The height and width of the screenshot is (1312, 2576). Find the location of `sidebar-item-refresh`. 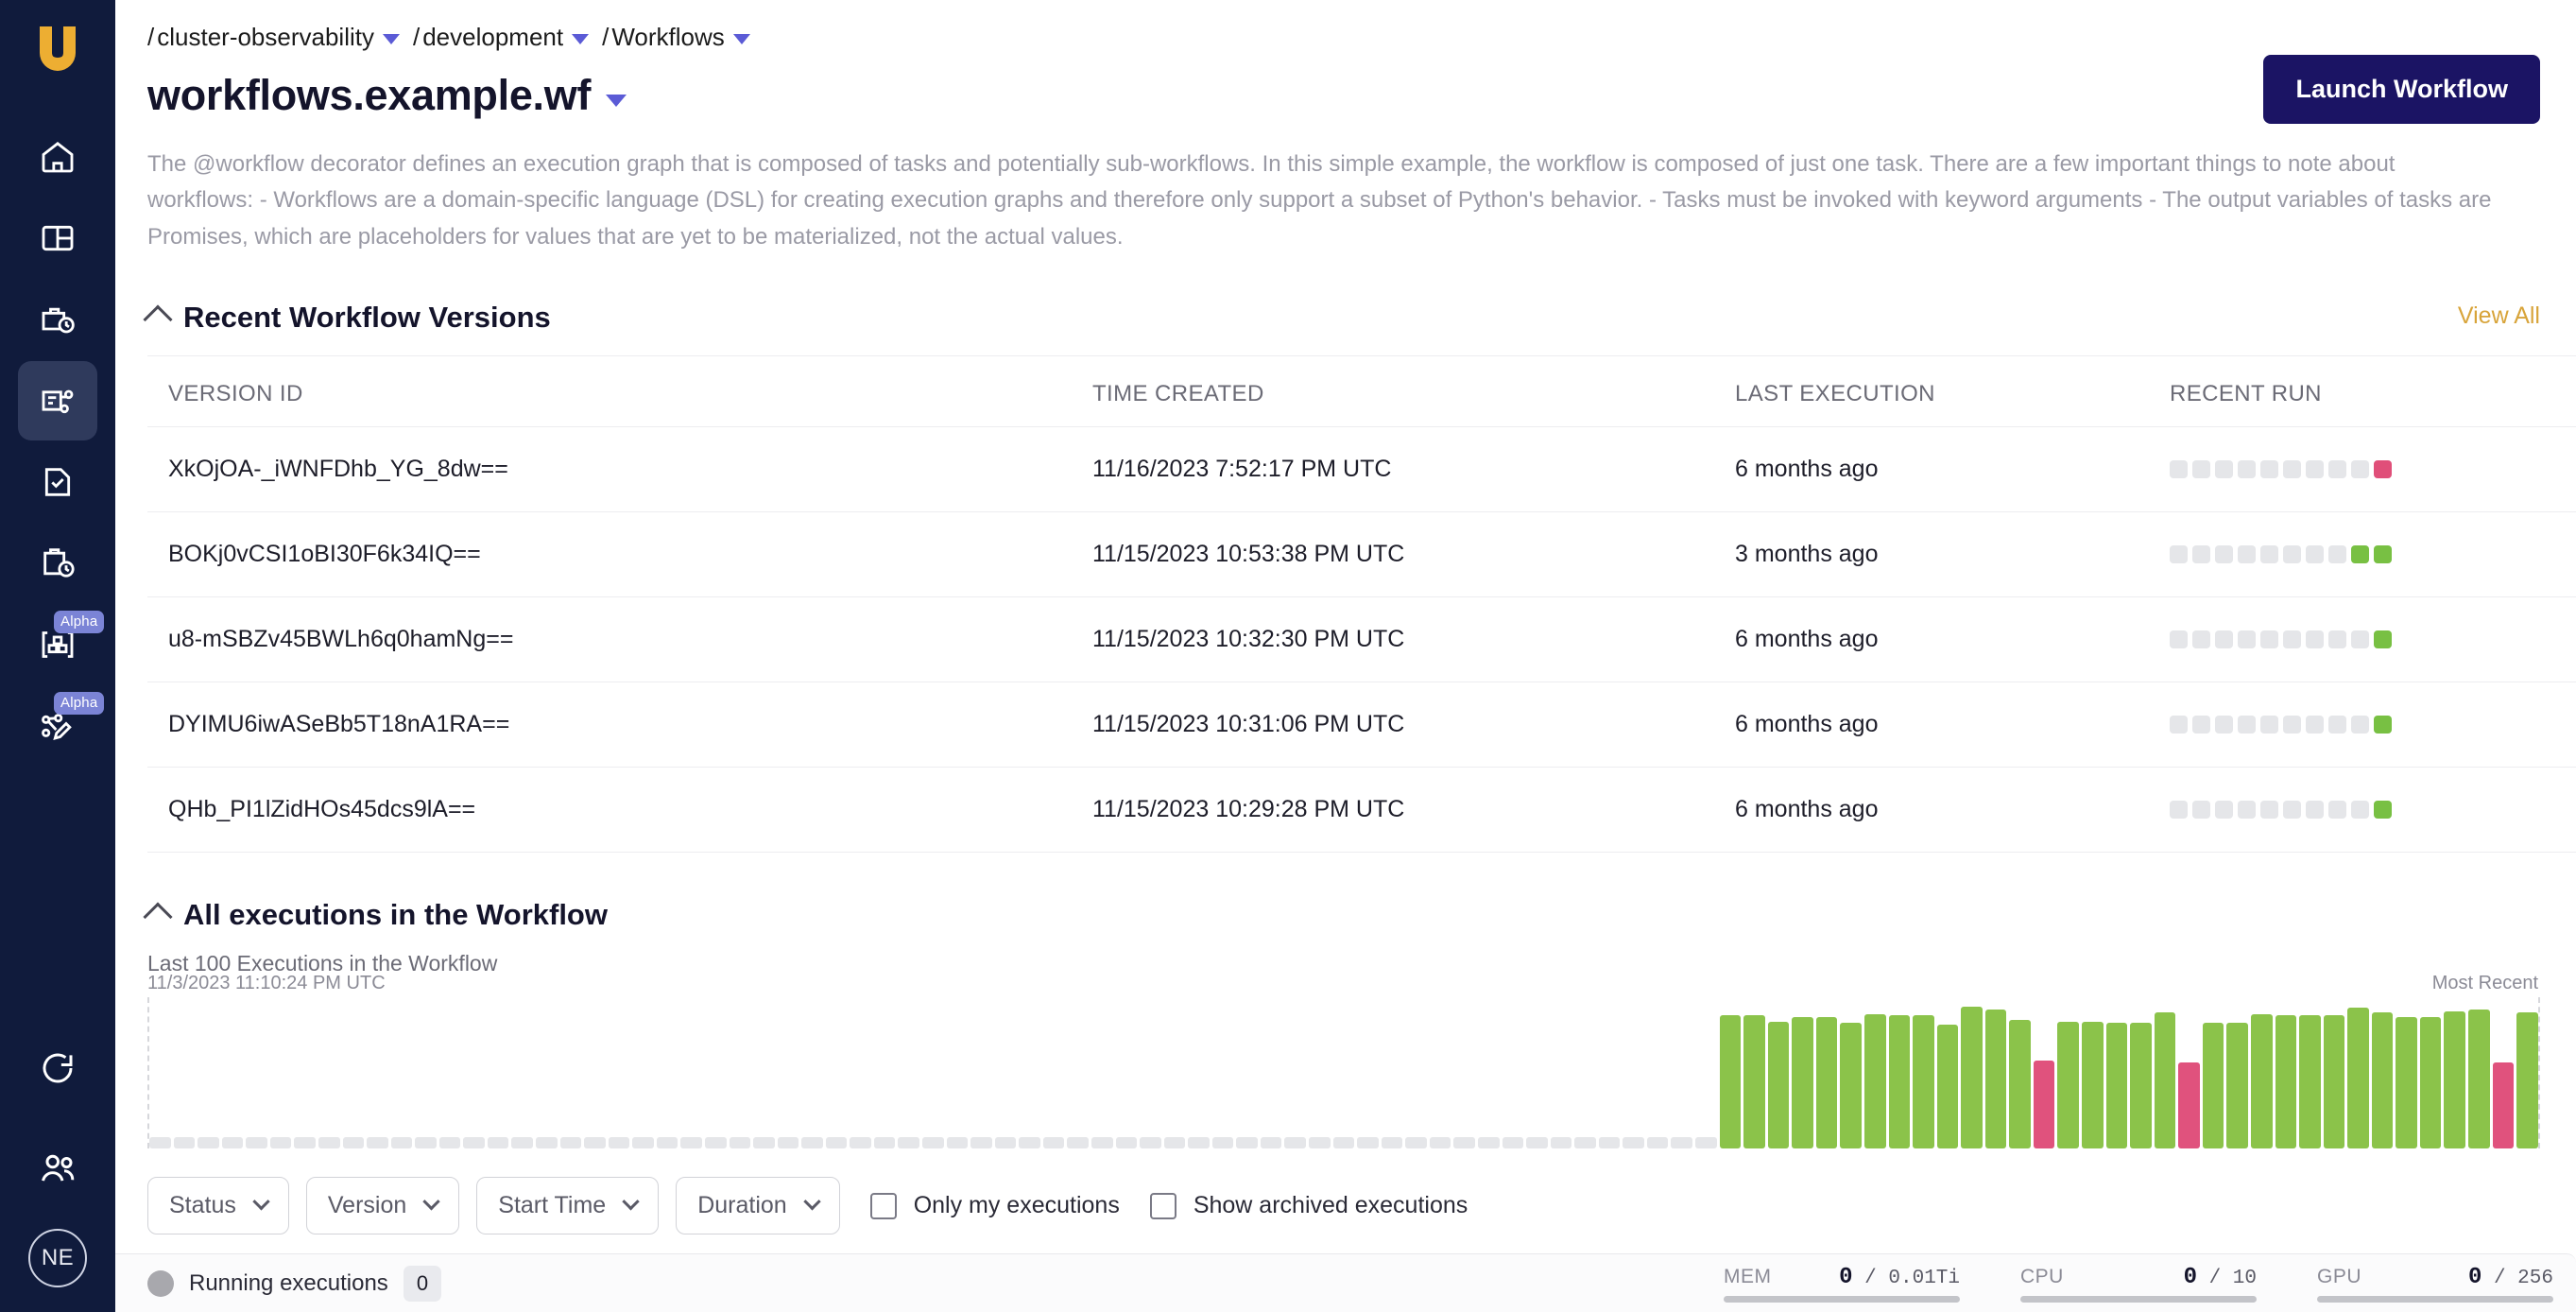

sidebar-item-refresh is located at coordinates (57, 1068).